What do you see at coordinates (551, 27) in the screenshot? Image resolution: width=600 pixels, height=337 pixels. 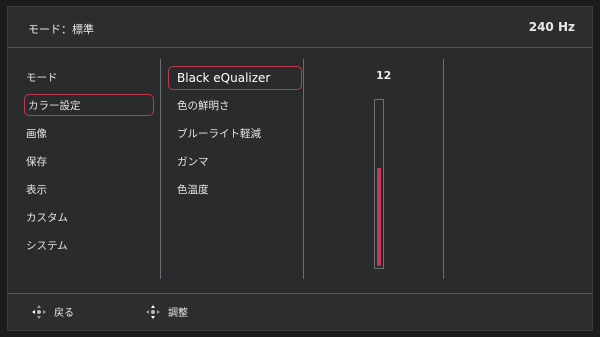 I see `refresh-rate-label: 240 Hz` at bounding box center [551, 27].